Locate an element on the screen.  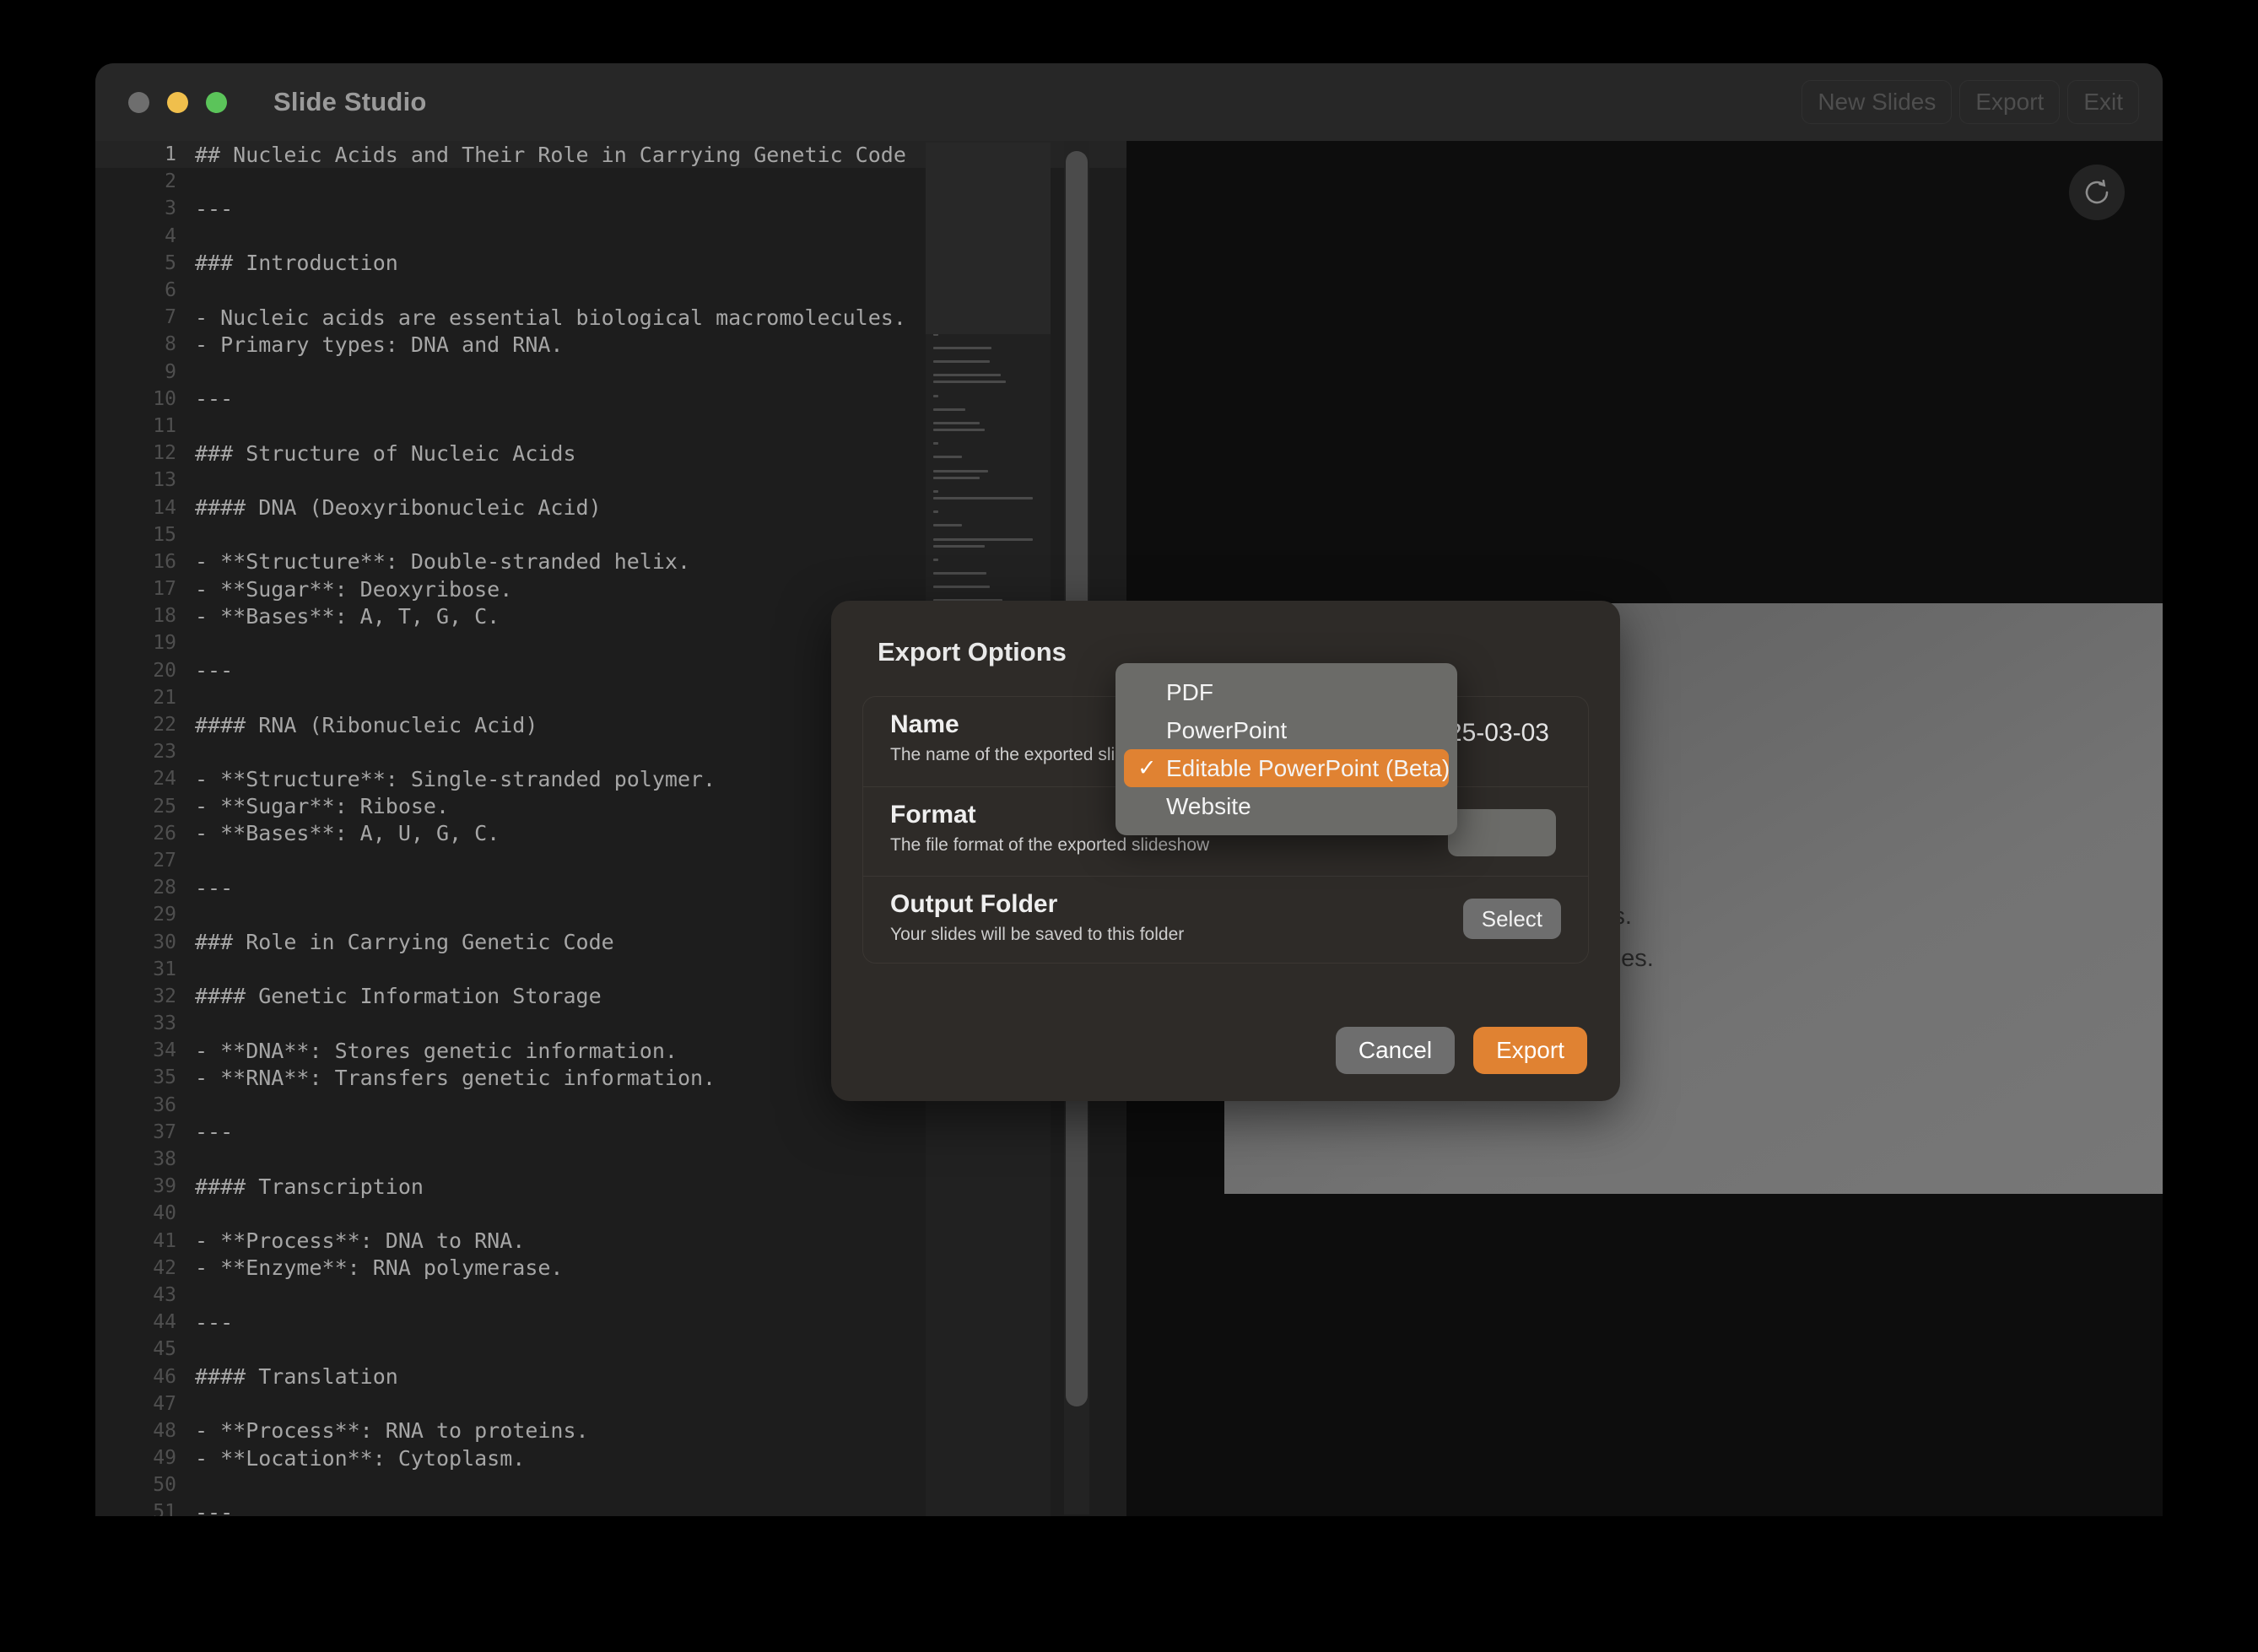
dialog-title: Export Options is located at coordinates (972, 652).